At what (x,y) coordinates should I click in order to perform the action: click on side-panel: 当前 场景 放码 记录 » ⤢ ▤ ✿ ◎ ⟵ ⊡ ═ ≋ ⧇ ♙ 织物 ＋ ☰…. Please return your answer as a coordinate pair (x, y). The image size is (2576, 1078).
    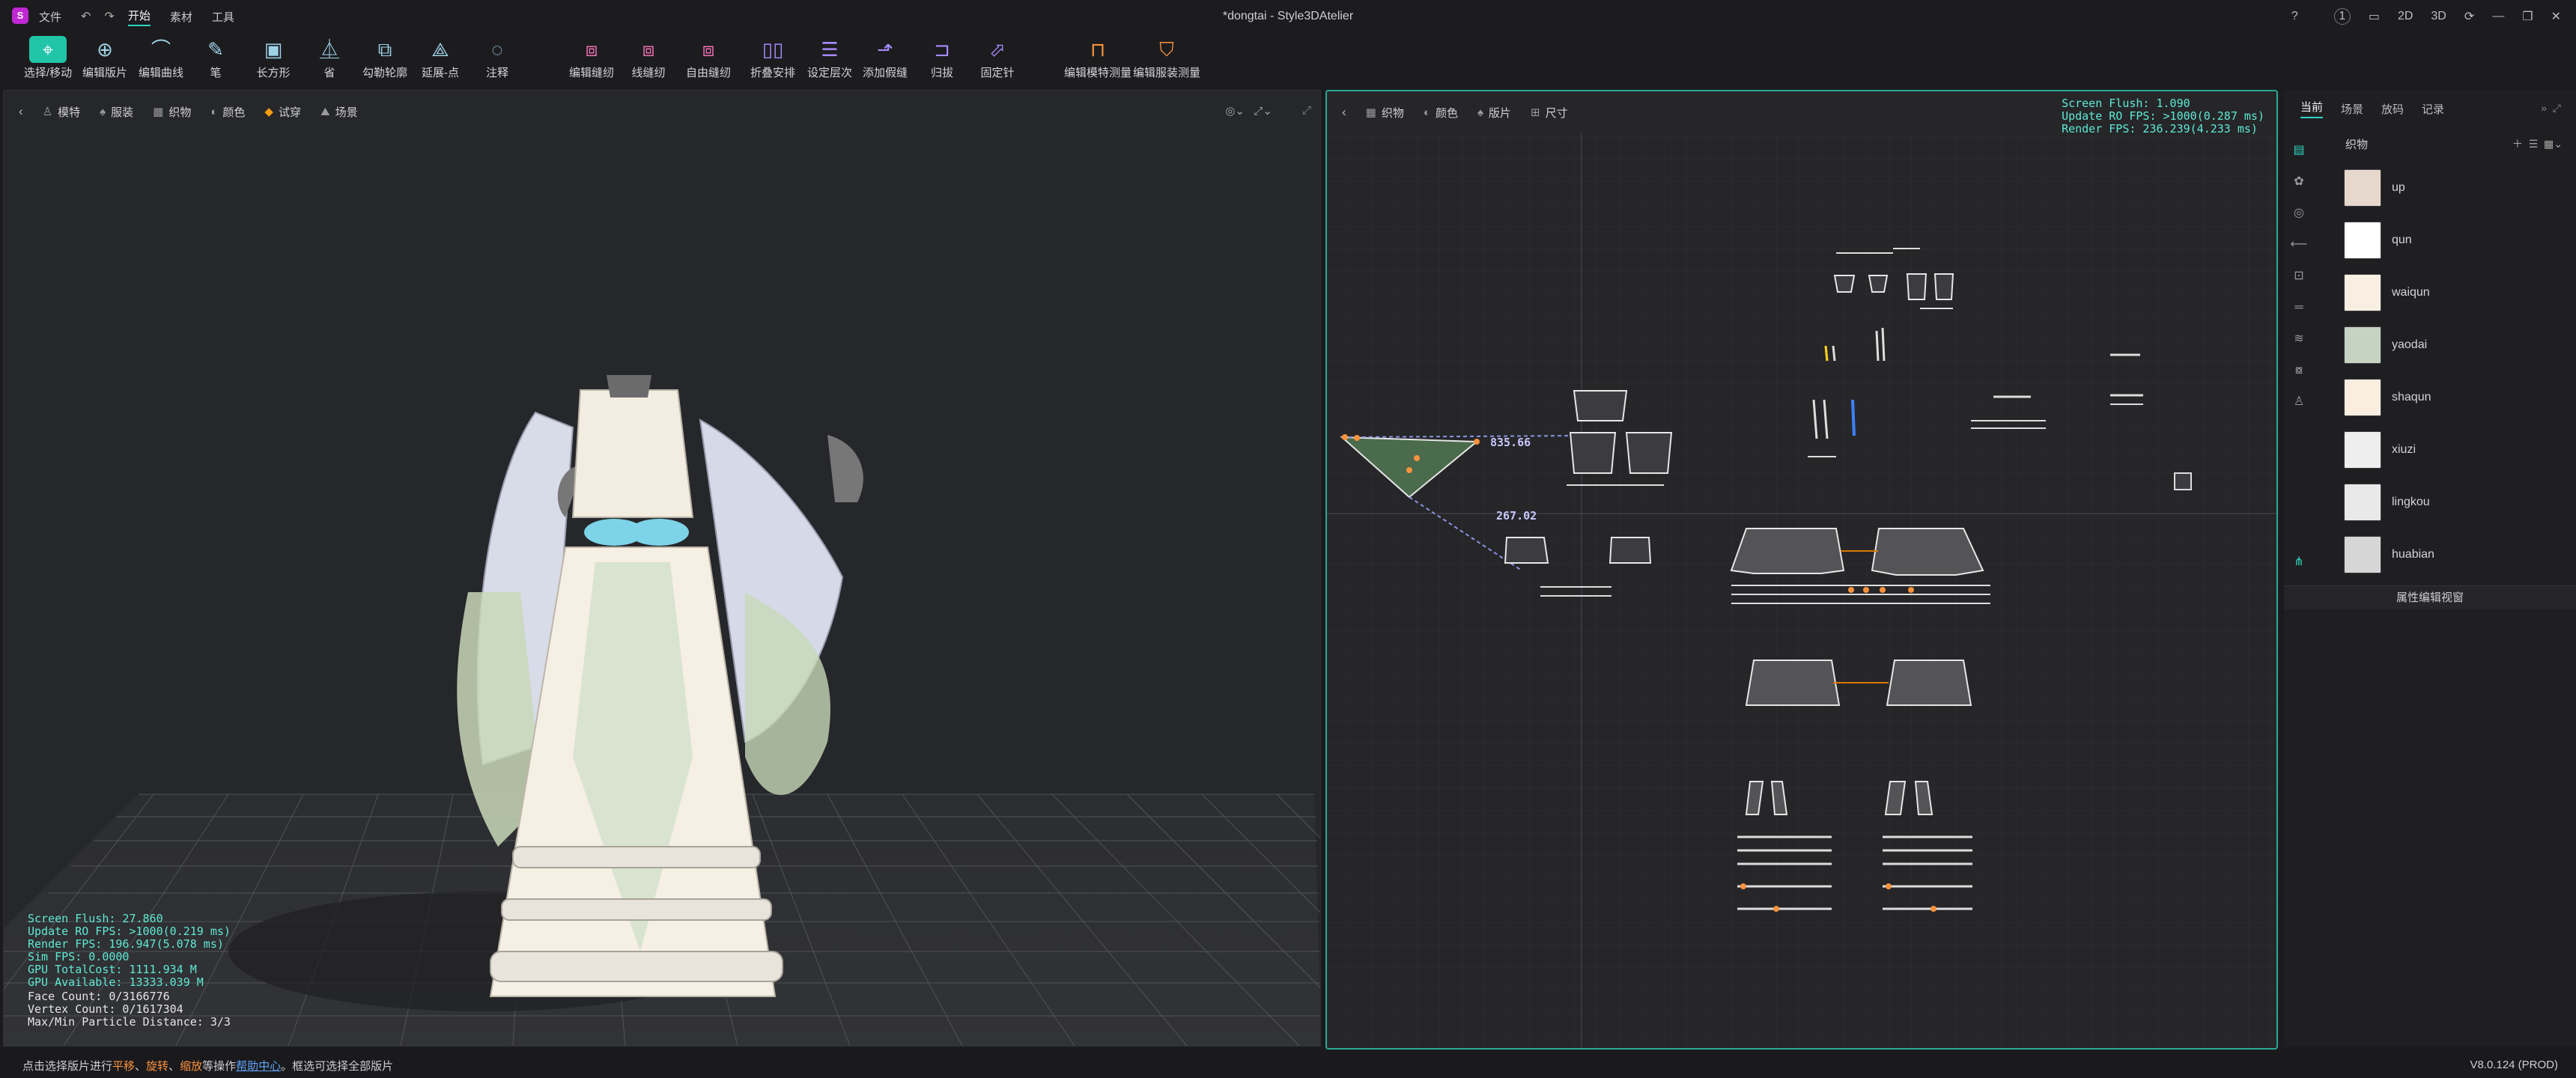
    Looking at the image, I should click on (2430, 568).